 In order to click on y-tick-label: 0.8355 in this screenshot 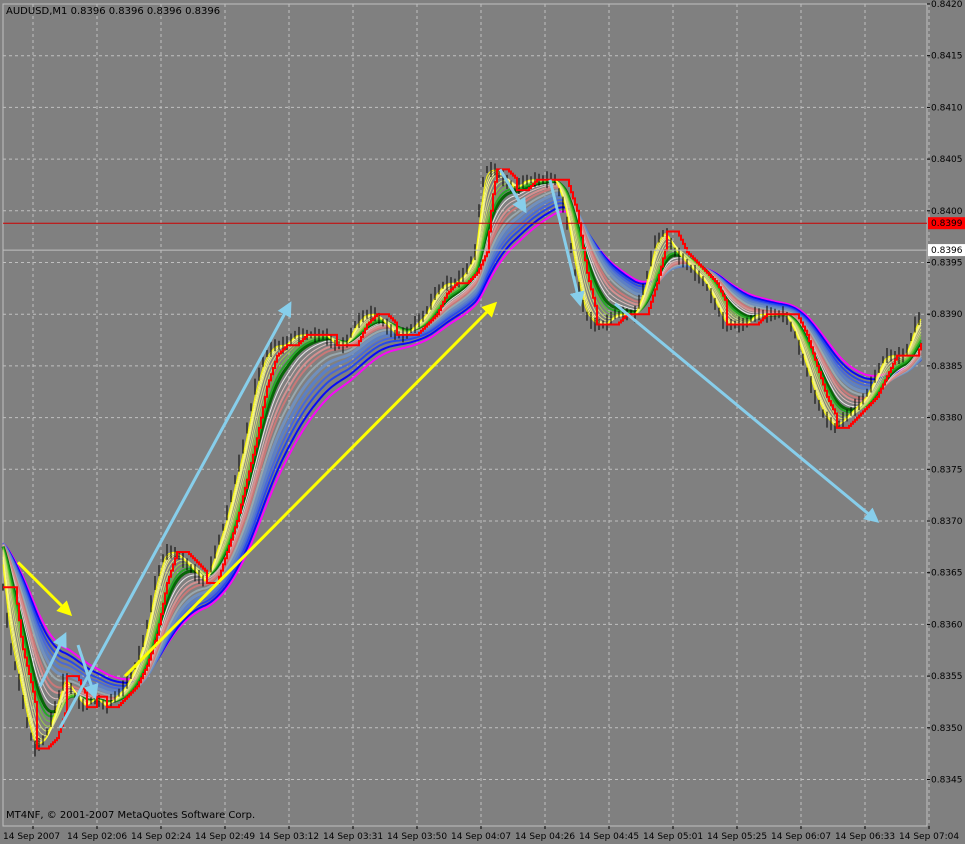, I will do `click(947, 677)`.